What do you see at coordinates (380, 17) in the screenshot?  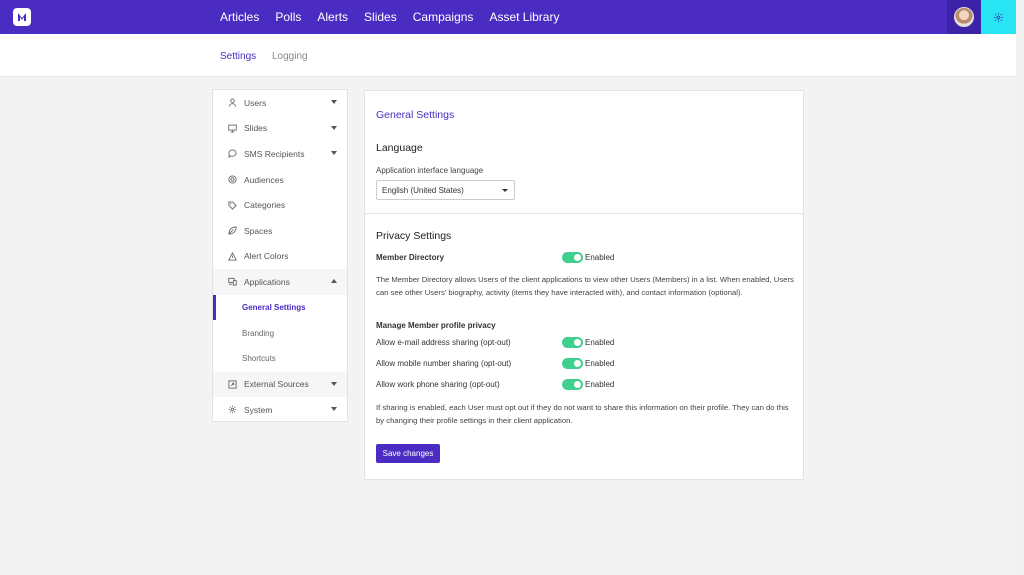 I see `nav-slides: Slides` at bounding box center [380, 17].